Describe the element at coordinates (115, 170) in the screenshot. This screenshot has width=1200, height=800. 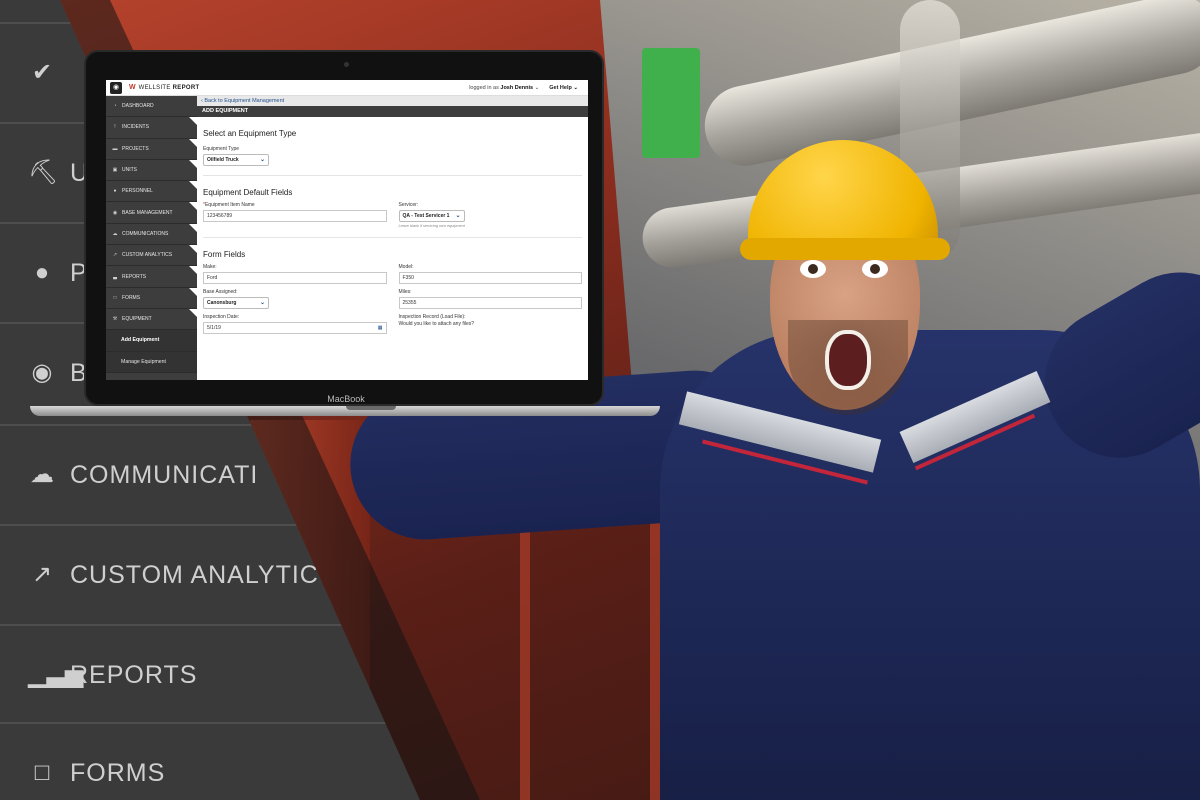
I see `truck-icon: ▣` at that location.